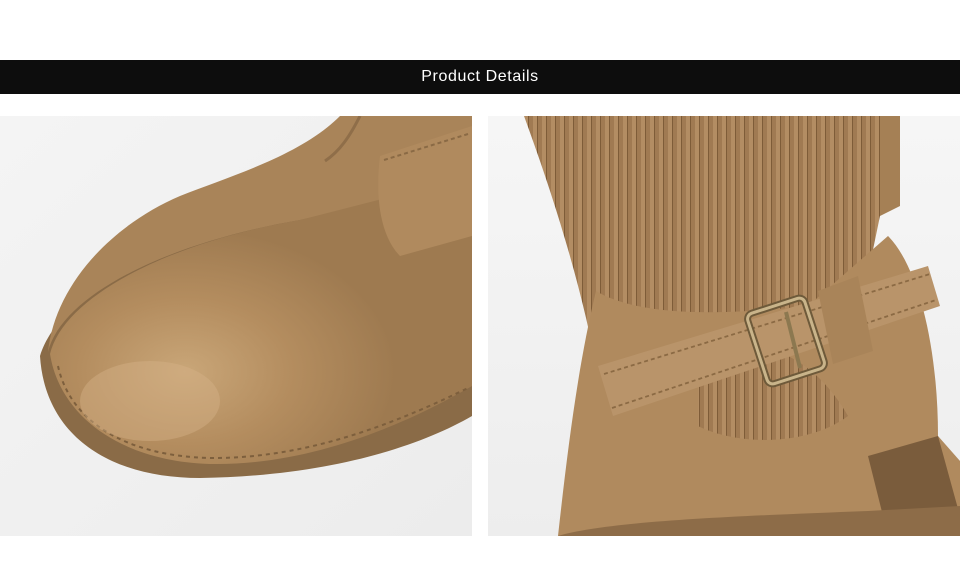  I want to click on product-details-banner: Product Details, so click(480, 77).